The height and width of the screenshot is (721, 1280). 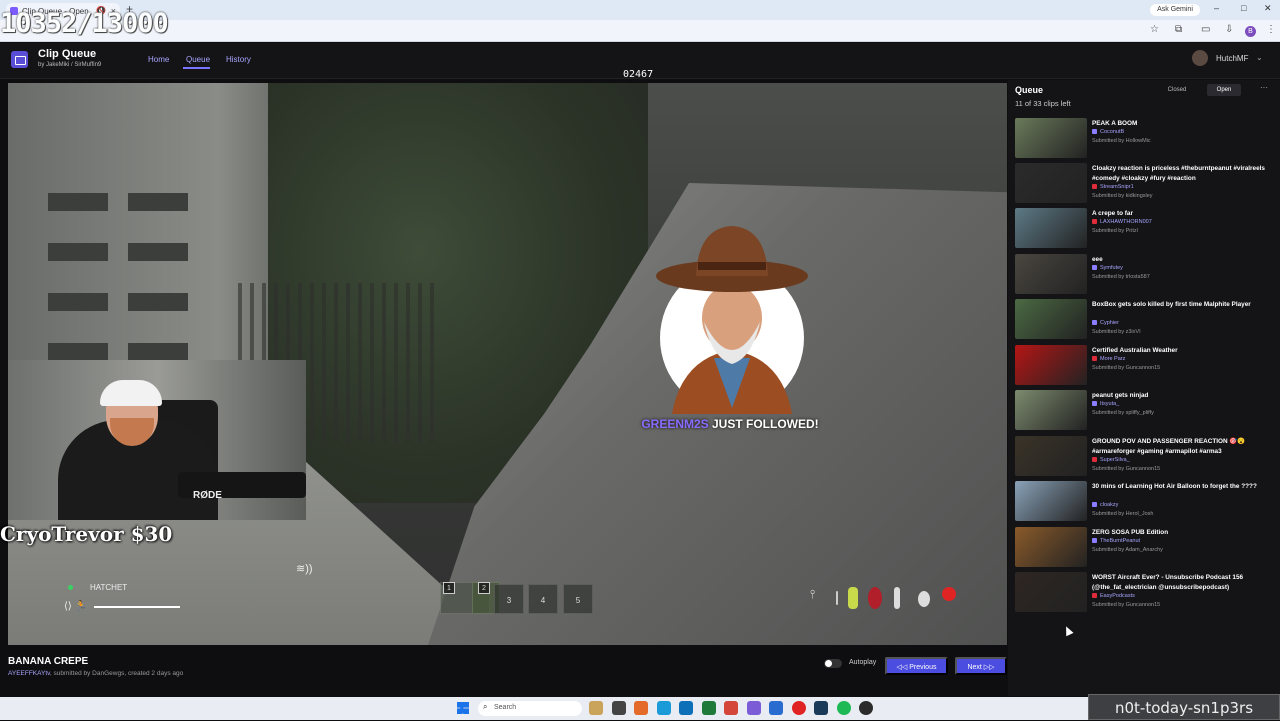 What do you see at coordinates (158, 59) in the screenshot?
I see `nav-home: Home` at bounding box center [158, 59].